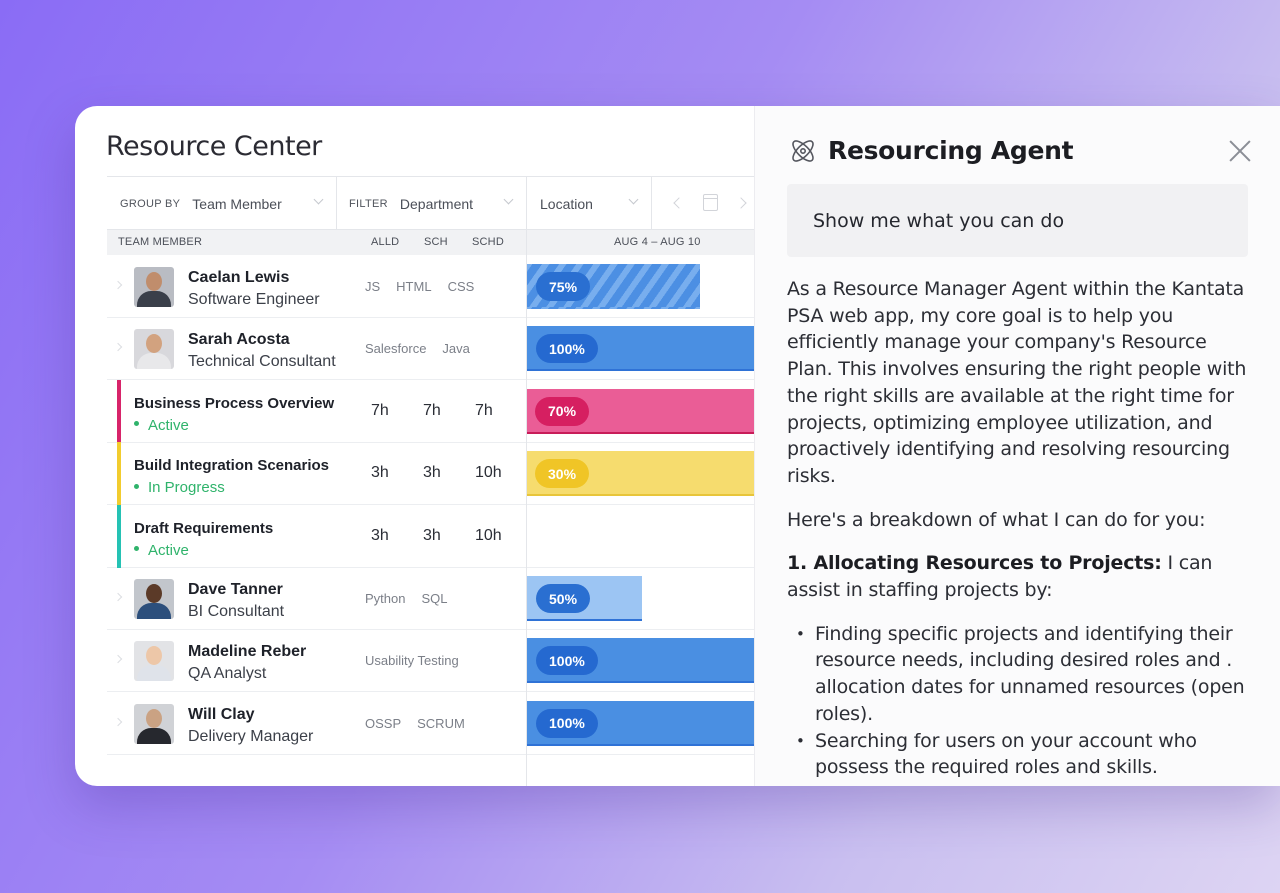 The image size is (1280, 893). Describe the element at coordinates (160, 242) in the screenshot. I see `col-team-member: TEAM MEMBER` at that location.